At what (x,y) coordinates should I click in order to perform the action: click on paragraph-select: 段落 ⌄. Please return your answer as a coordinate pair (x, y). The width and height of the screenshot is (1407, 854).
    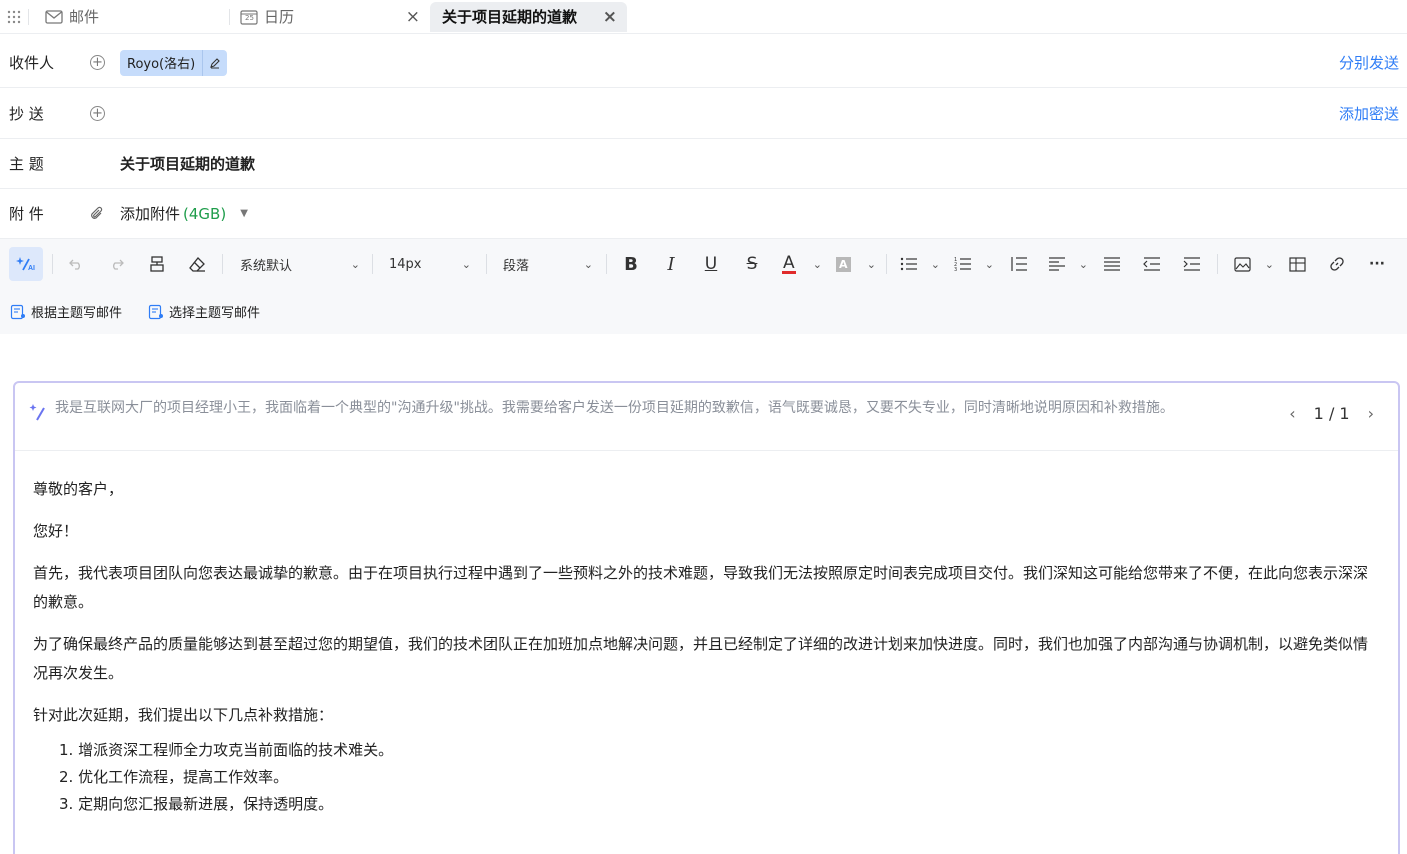
    Looking at the image, I should click on (548, 264).